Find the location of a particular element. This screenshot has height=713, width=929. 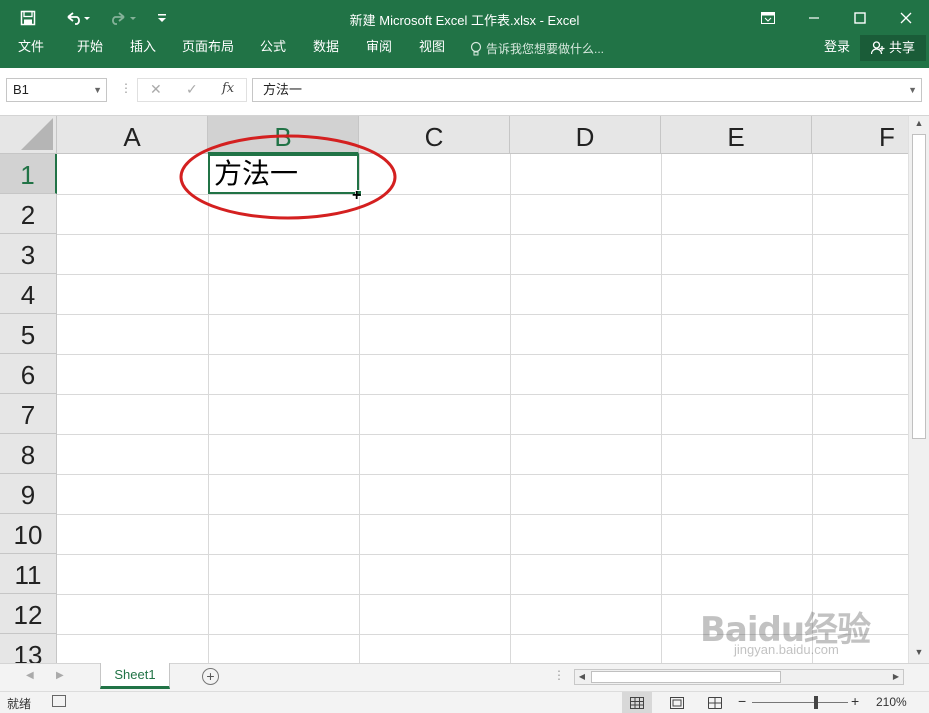

sheet-tab-sheet1: Sheet1 is located at coordinates (135, 676).